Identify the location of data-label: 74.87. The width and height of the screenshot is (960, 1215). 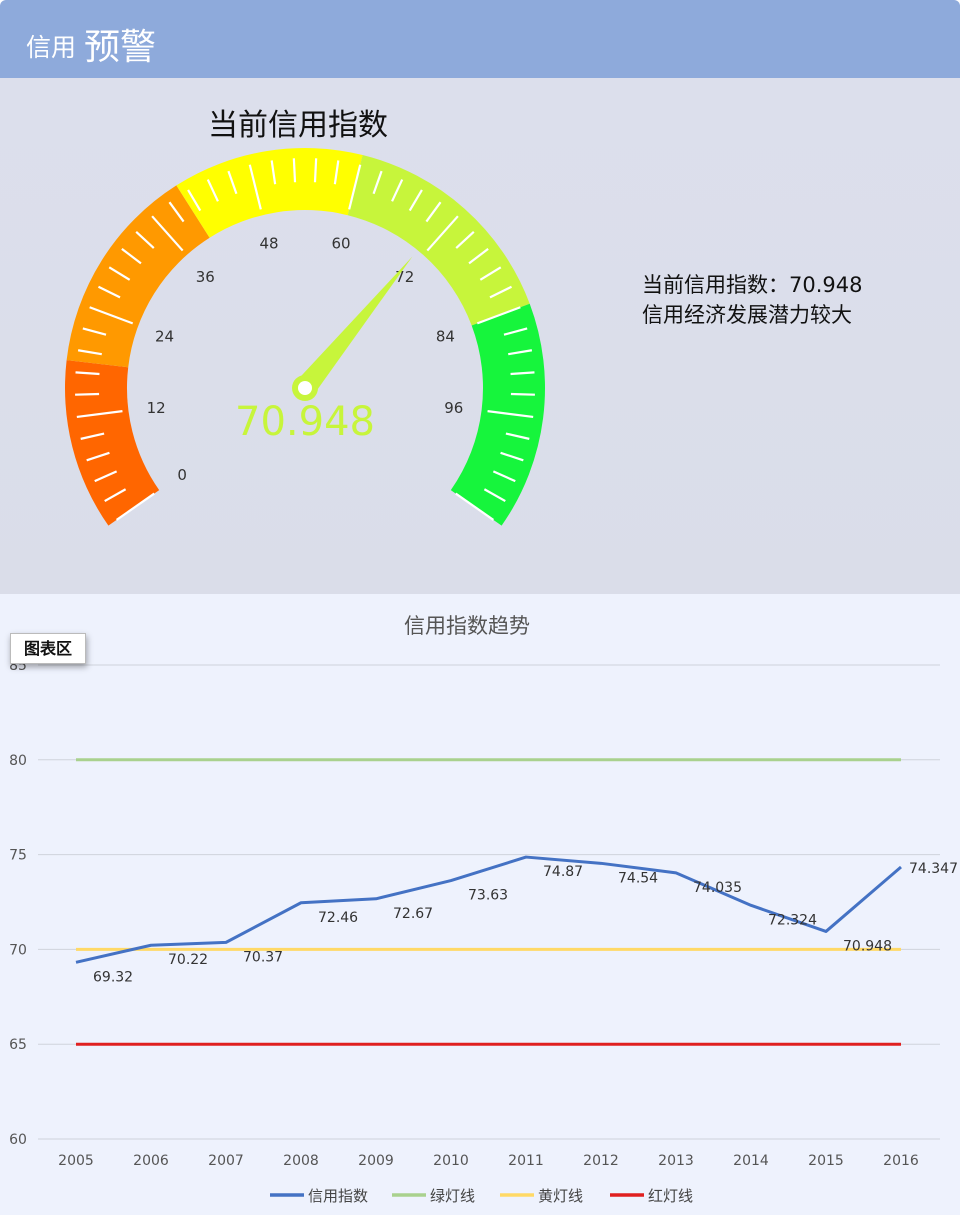
(563, 872).